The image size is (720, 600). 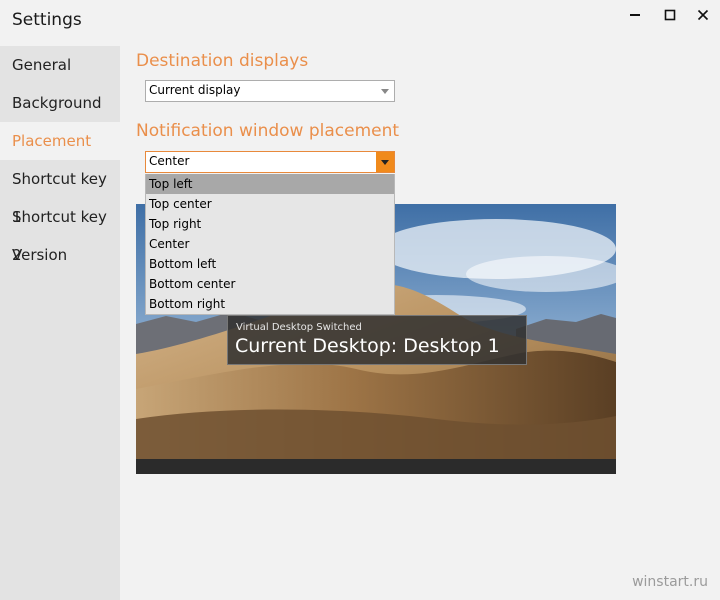 What do you see at coordinates (60, 231) in the screenshot?
I see `sidebar-item-shortcut-key-2: Shortcut key 2` at bounding box center [60, 231].